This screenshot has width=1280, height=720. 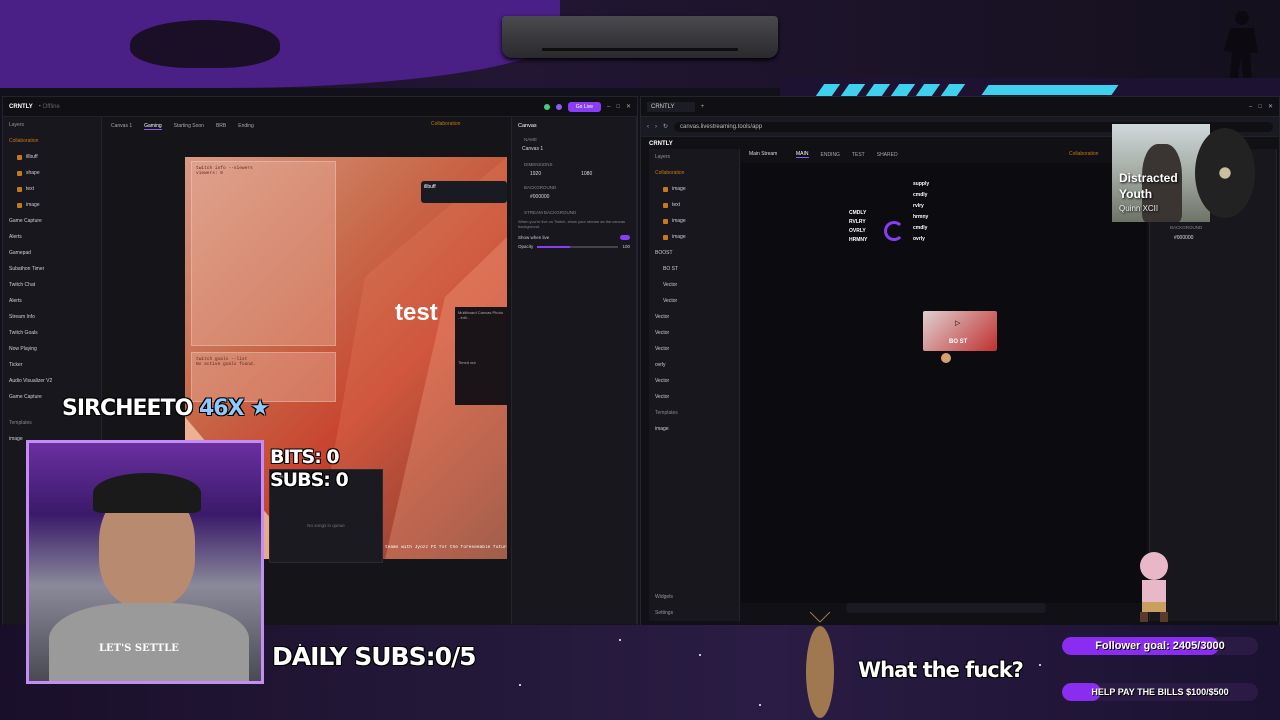 I want to click on canvas-name-right: ovrly, so click(x=919, y=239).